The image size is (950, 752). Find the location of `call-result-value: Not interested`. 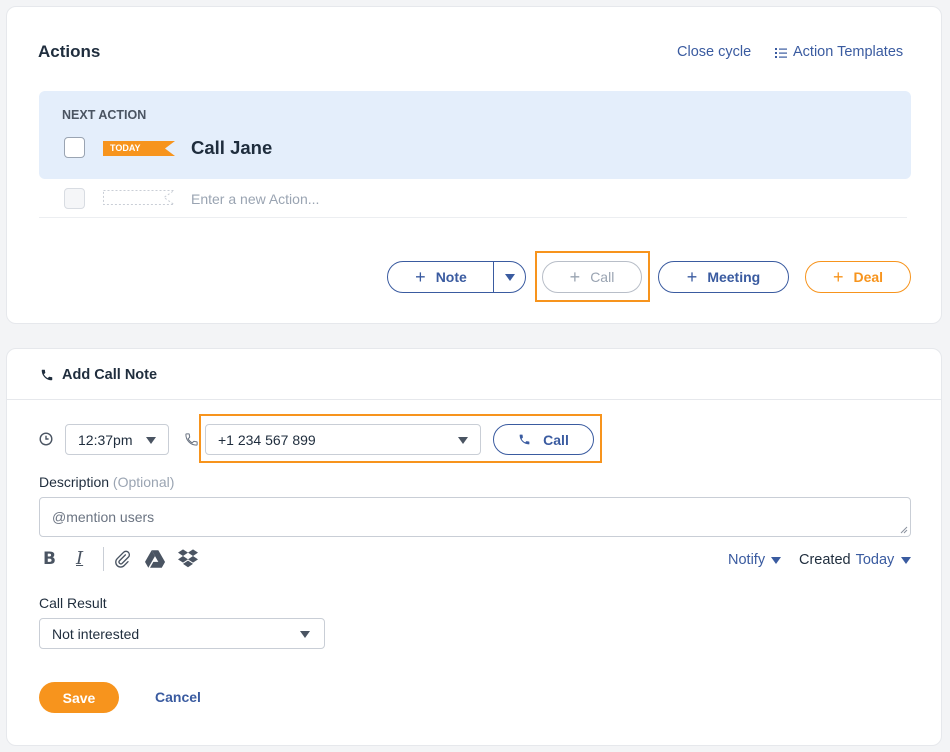

call-result-value: Not interested is located at coordinates (96, 633).